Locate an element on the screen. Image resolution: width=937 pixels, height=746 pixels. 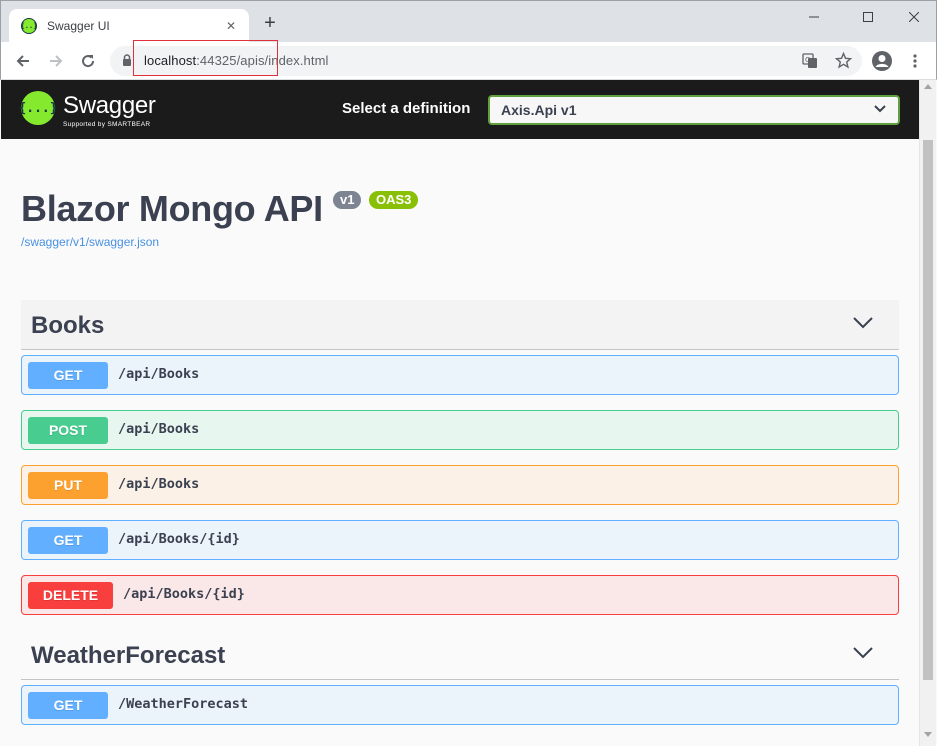
scroll-up-arrow-icon is located at coordinates (928, 86).